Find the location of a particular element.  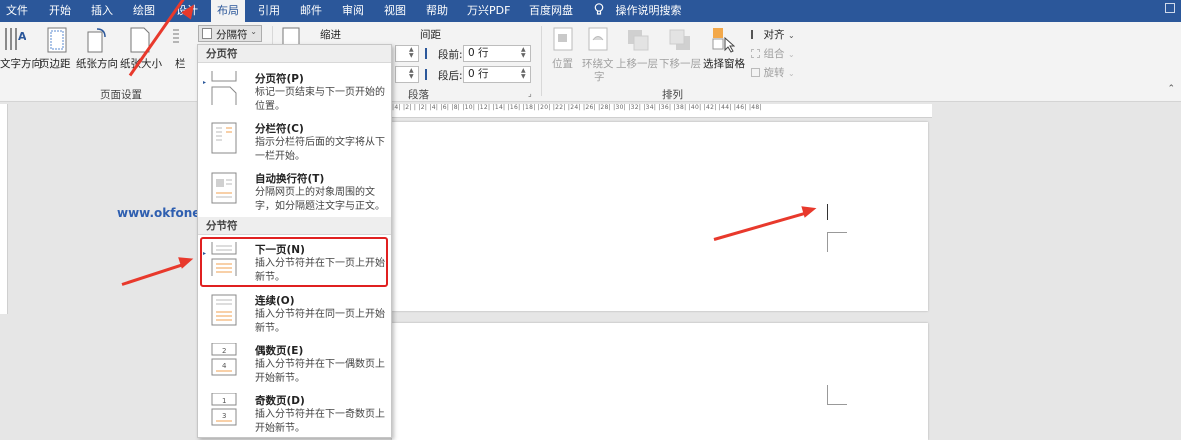

align-button: 对齐 ⌄ is located at coordinates (773, 34).